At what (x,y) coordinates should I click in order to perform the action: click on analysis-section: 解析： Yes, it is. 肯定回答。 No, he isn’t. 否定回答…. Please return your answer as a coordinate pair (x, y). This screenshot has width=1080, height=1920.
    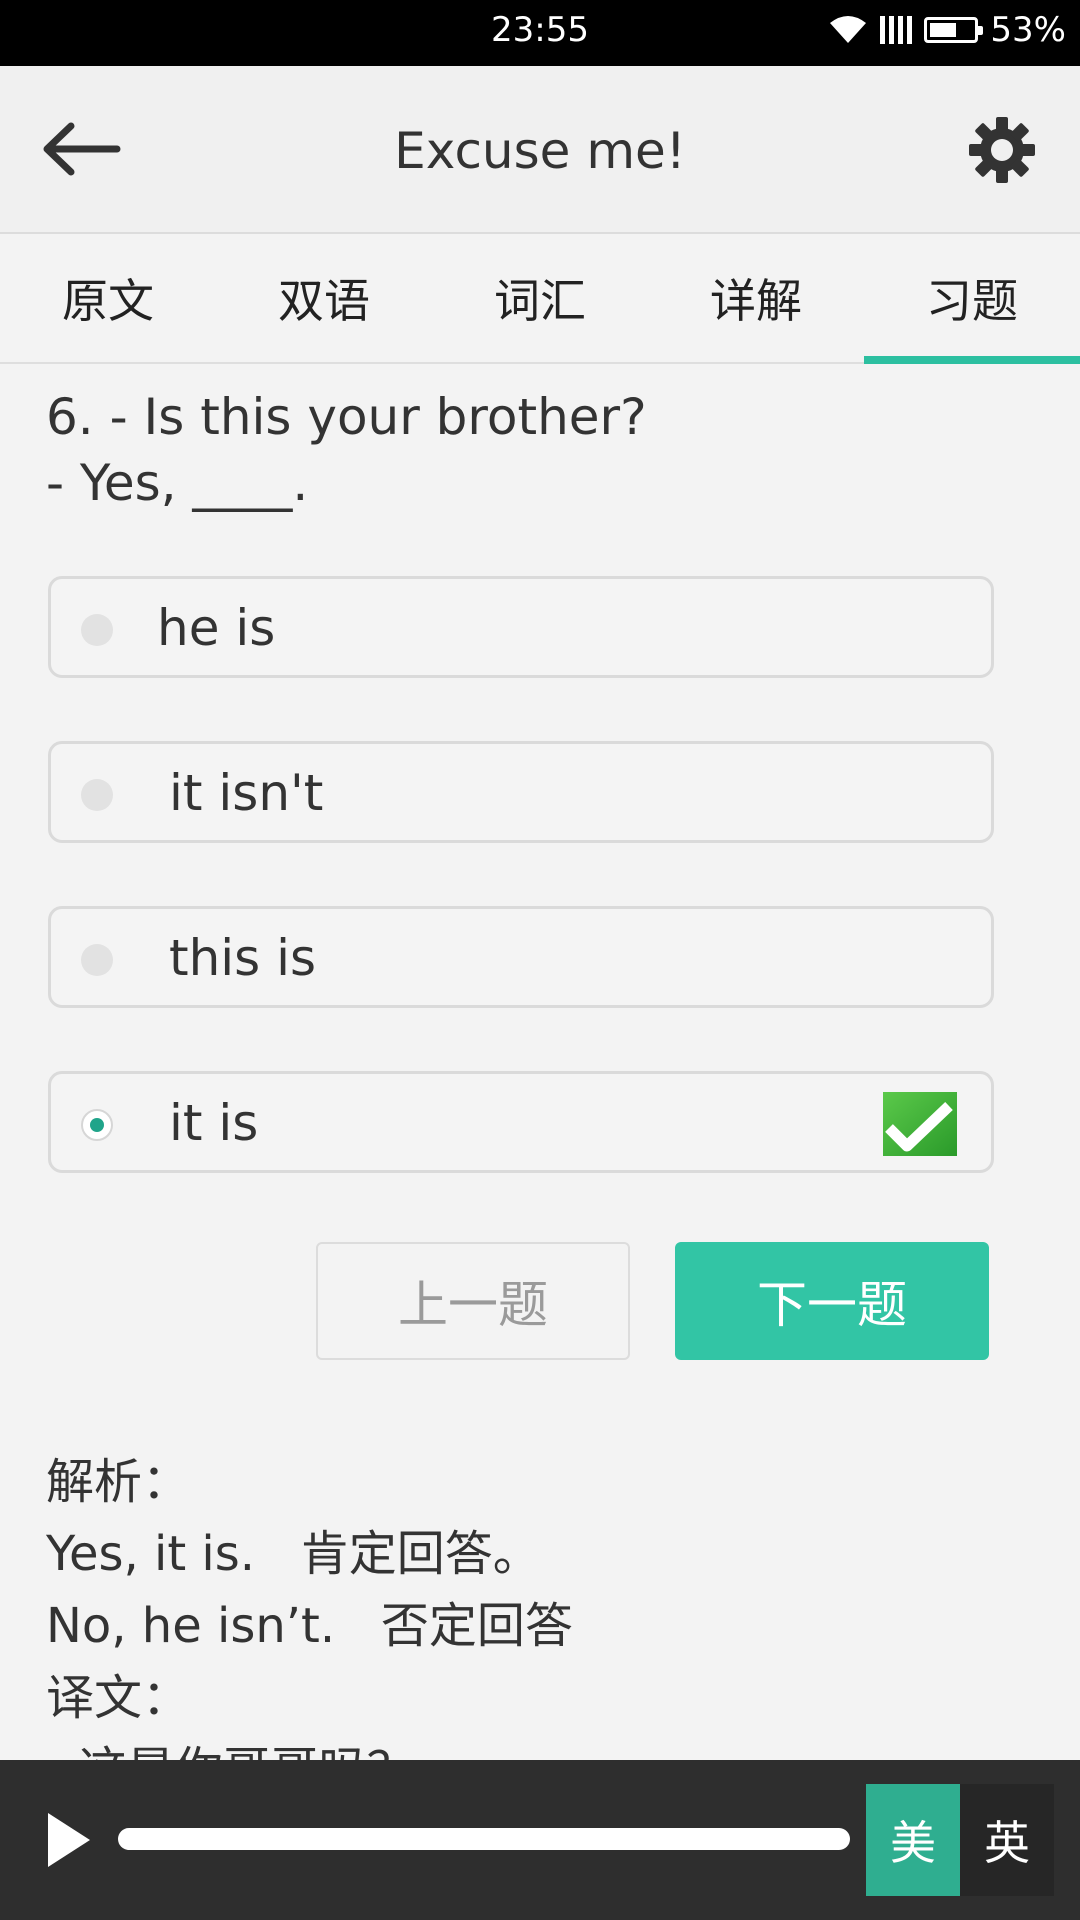
    Looking at the image, I should click on (536, 1603).